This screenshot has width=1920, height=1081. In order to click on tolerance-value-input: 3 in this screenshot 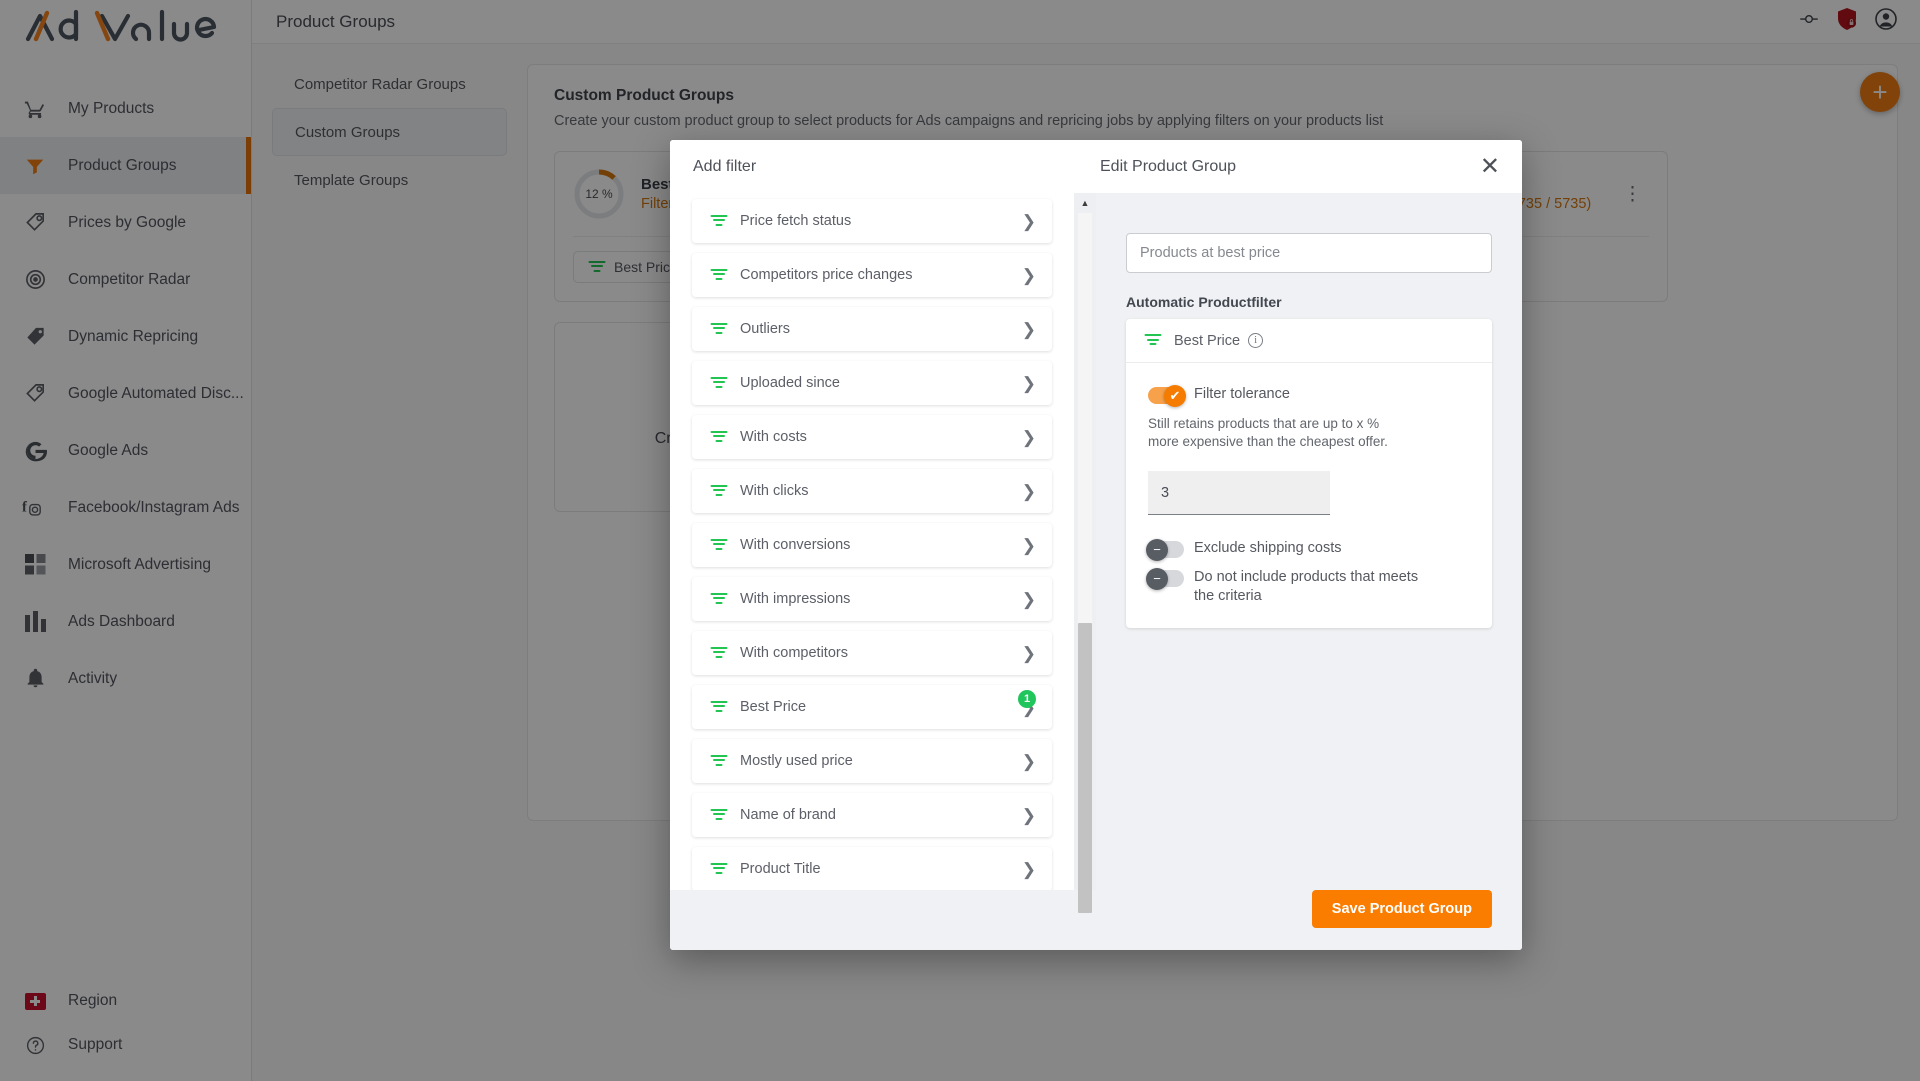, I will do `click(1239, 493)`.